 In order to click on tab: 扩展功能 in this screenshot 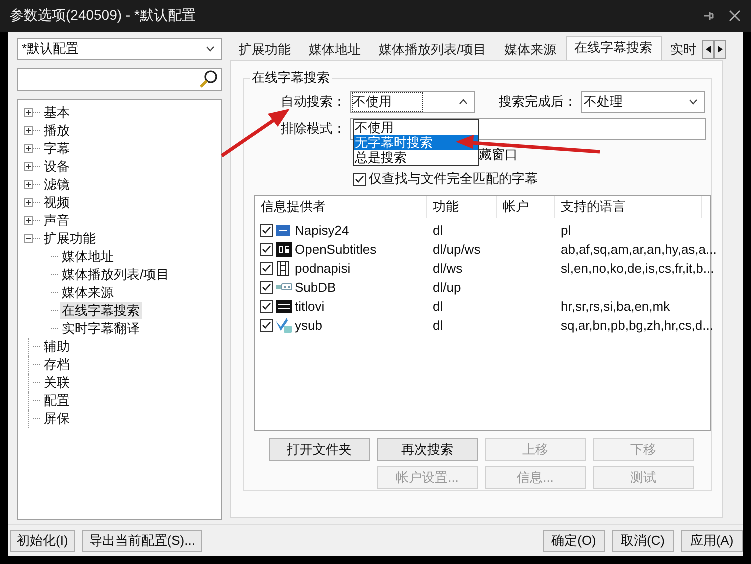, I will do `click(265, 49)`.